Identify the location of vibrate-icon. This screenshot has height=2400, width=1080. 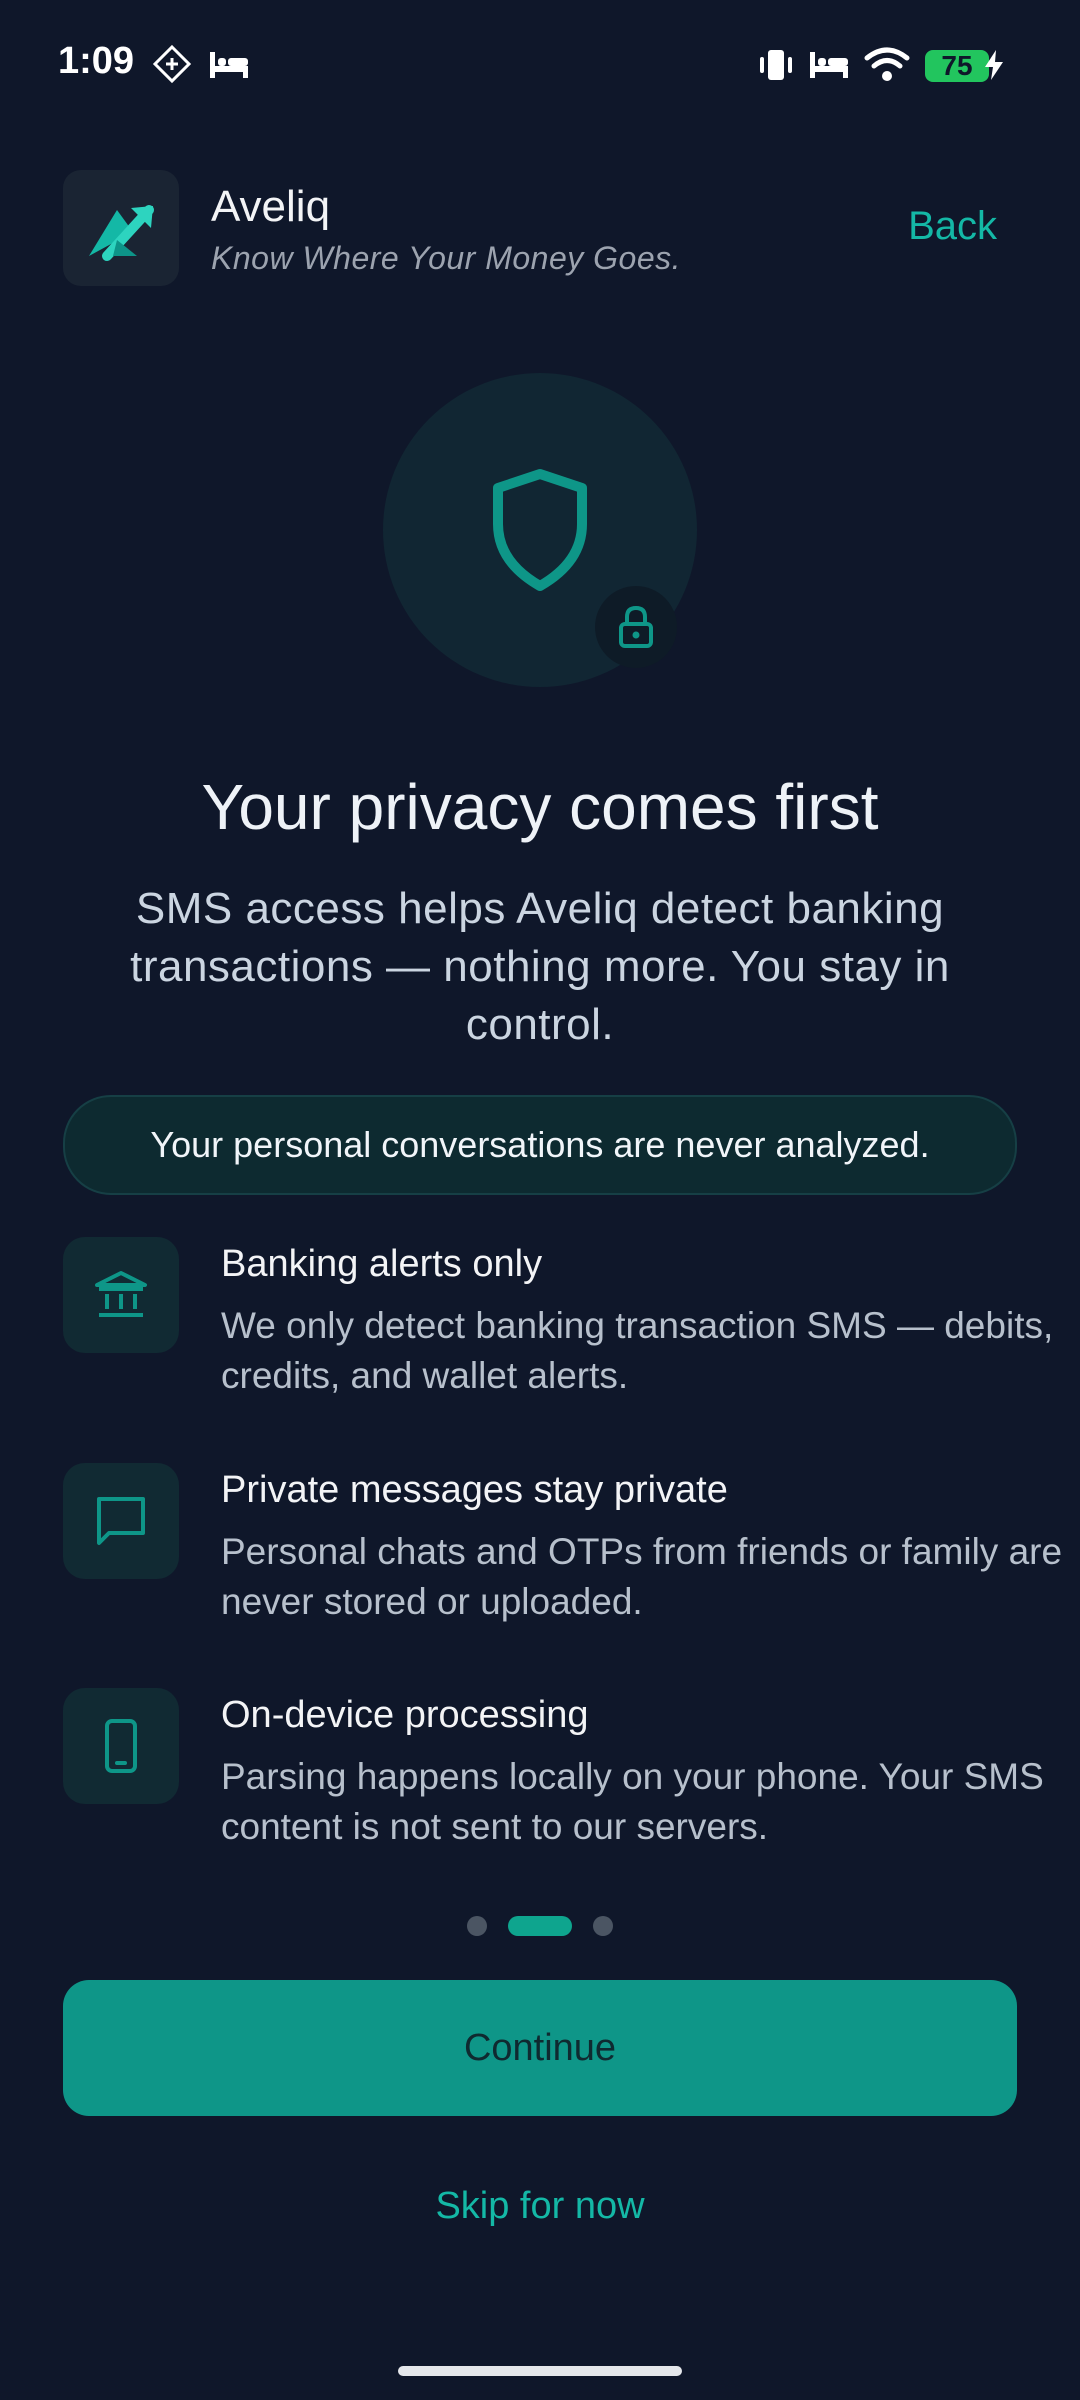
(776, 65).